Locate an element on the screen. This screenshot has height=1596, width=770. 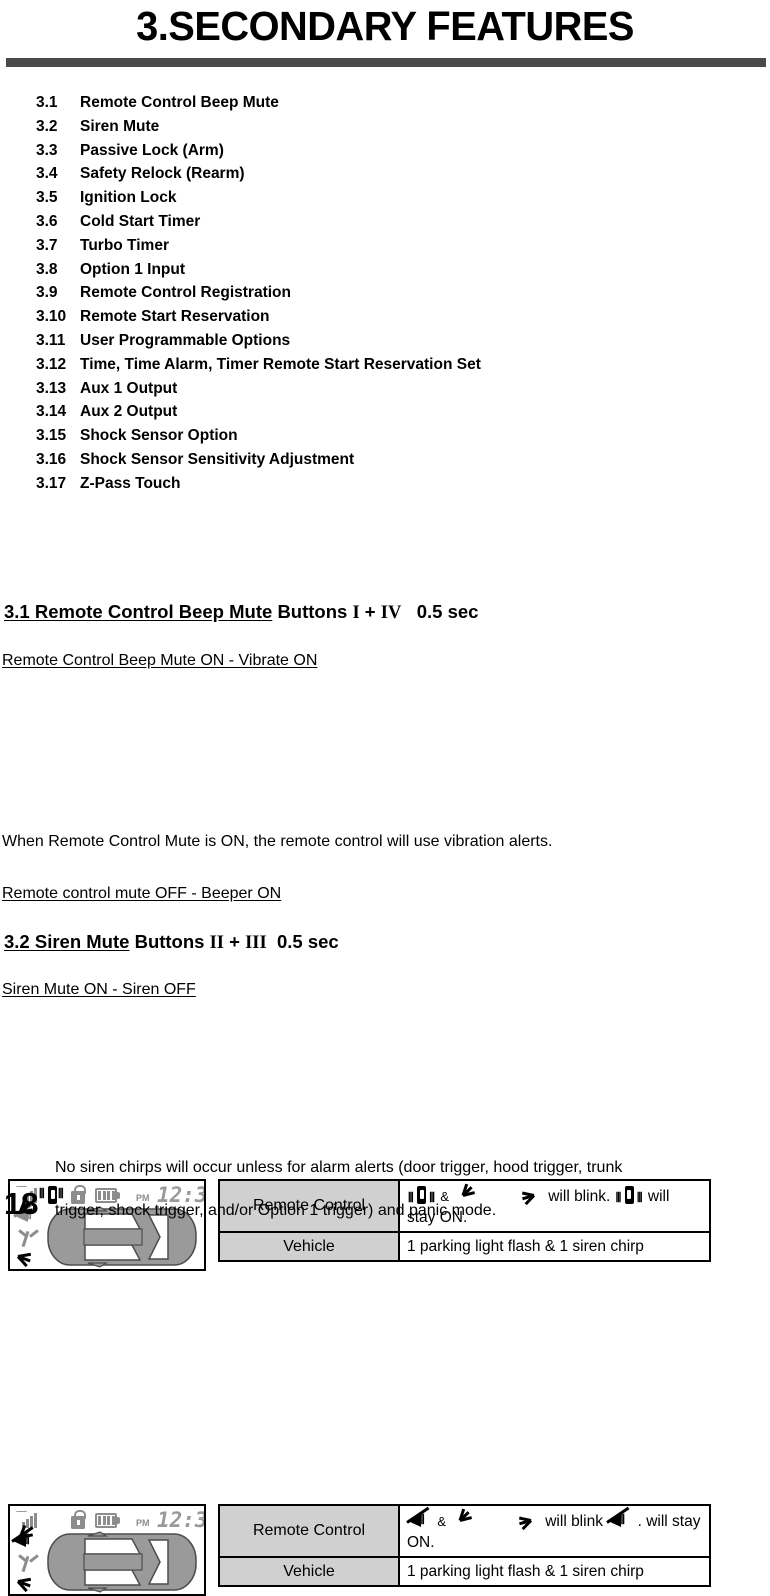
section-3-2-buttons-label: Buttons is located at coordinates (169, 941).